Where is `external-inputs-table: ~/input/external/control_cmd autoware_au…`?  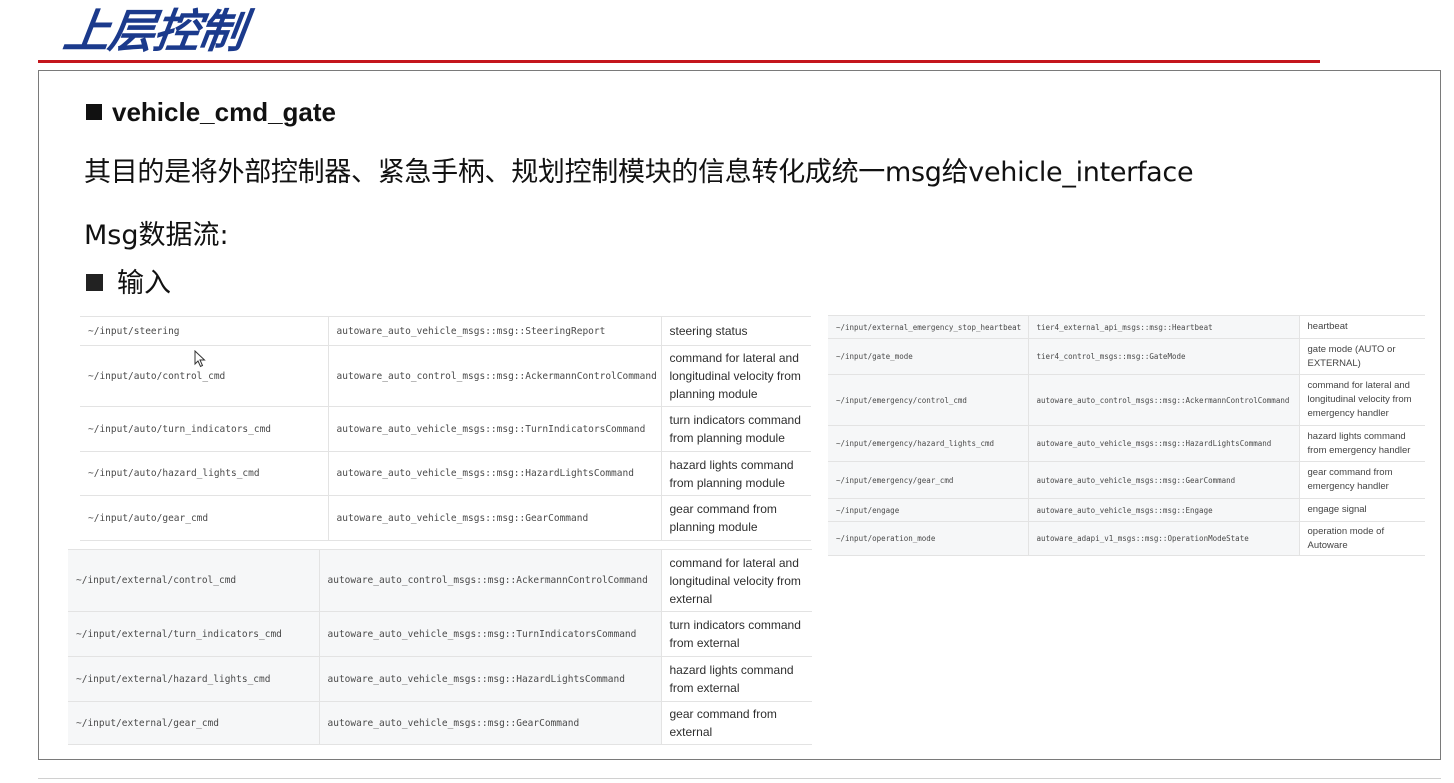
external-inputs-table: ~/input/external/control_cmd autoware_au… is located at coordinates (440, 647).